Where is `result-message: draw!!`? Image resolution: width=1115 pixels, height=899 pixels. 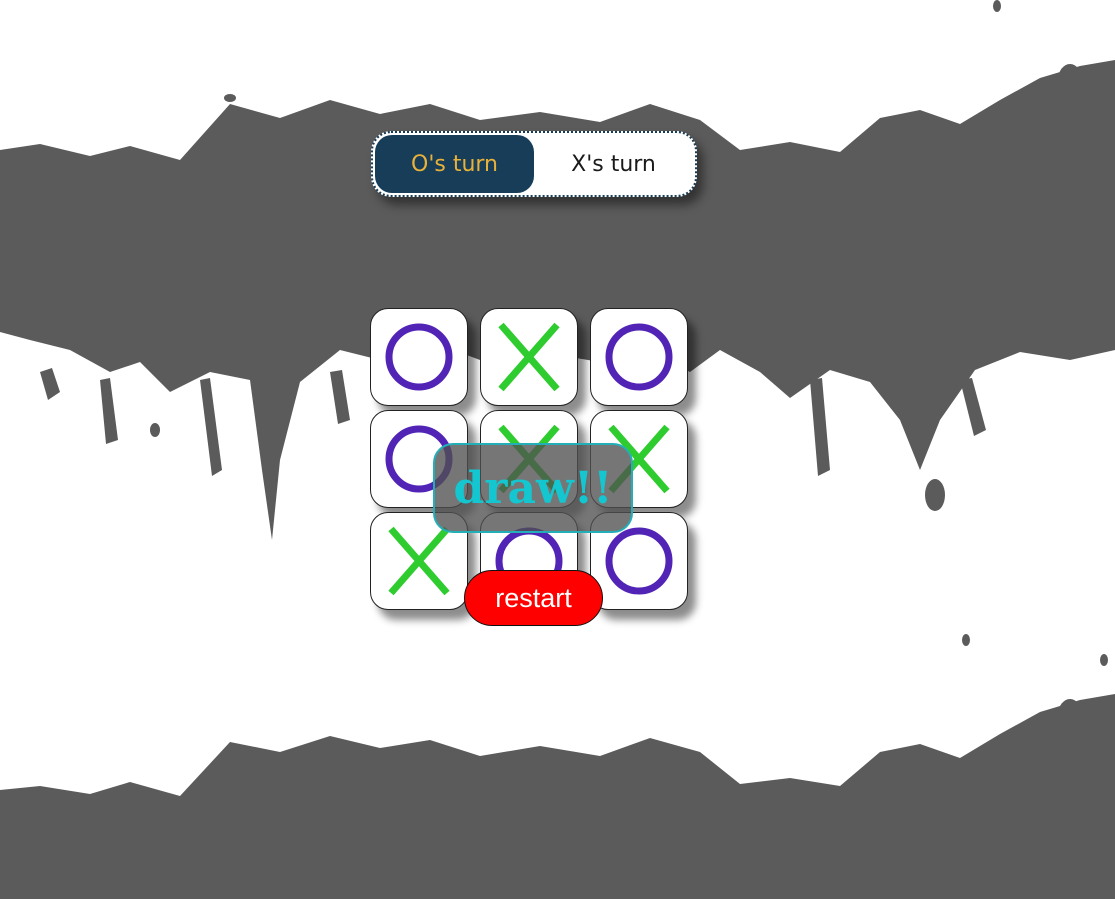 result-message: draw!! is located at coordinates (533, 488).